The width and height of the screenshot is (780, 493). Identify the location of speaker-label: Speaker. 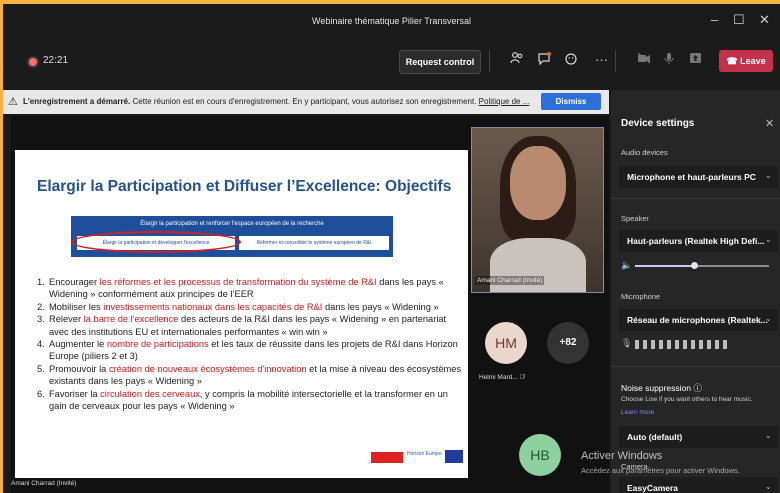
(635, 218).